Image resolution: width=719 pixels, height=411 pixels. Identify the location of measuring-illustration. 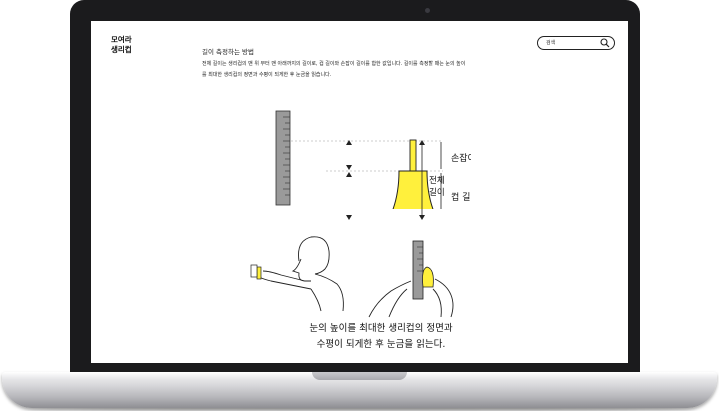
(352, 277).